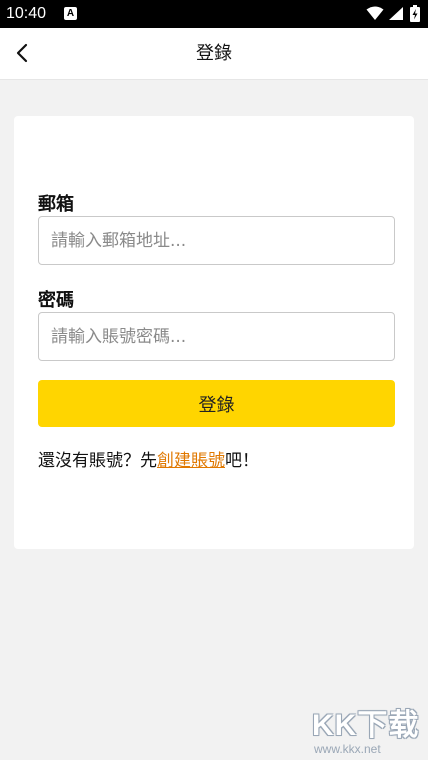  Describe the element at coordinates (191, 461) in the screenshot. I see `create-account-link: 創建賬號` at that location.